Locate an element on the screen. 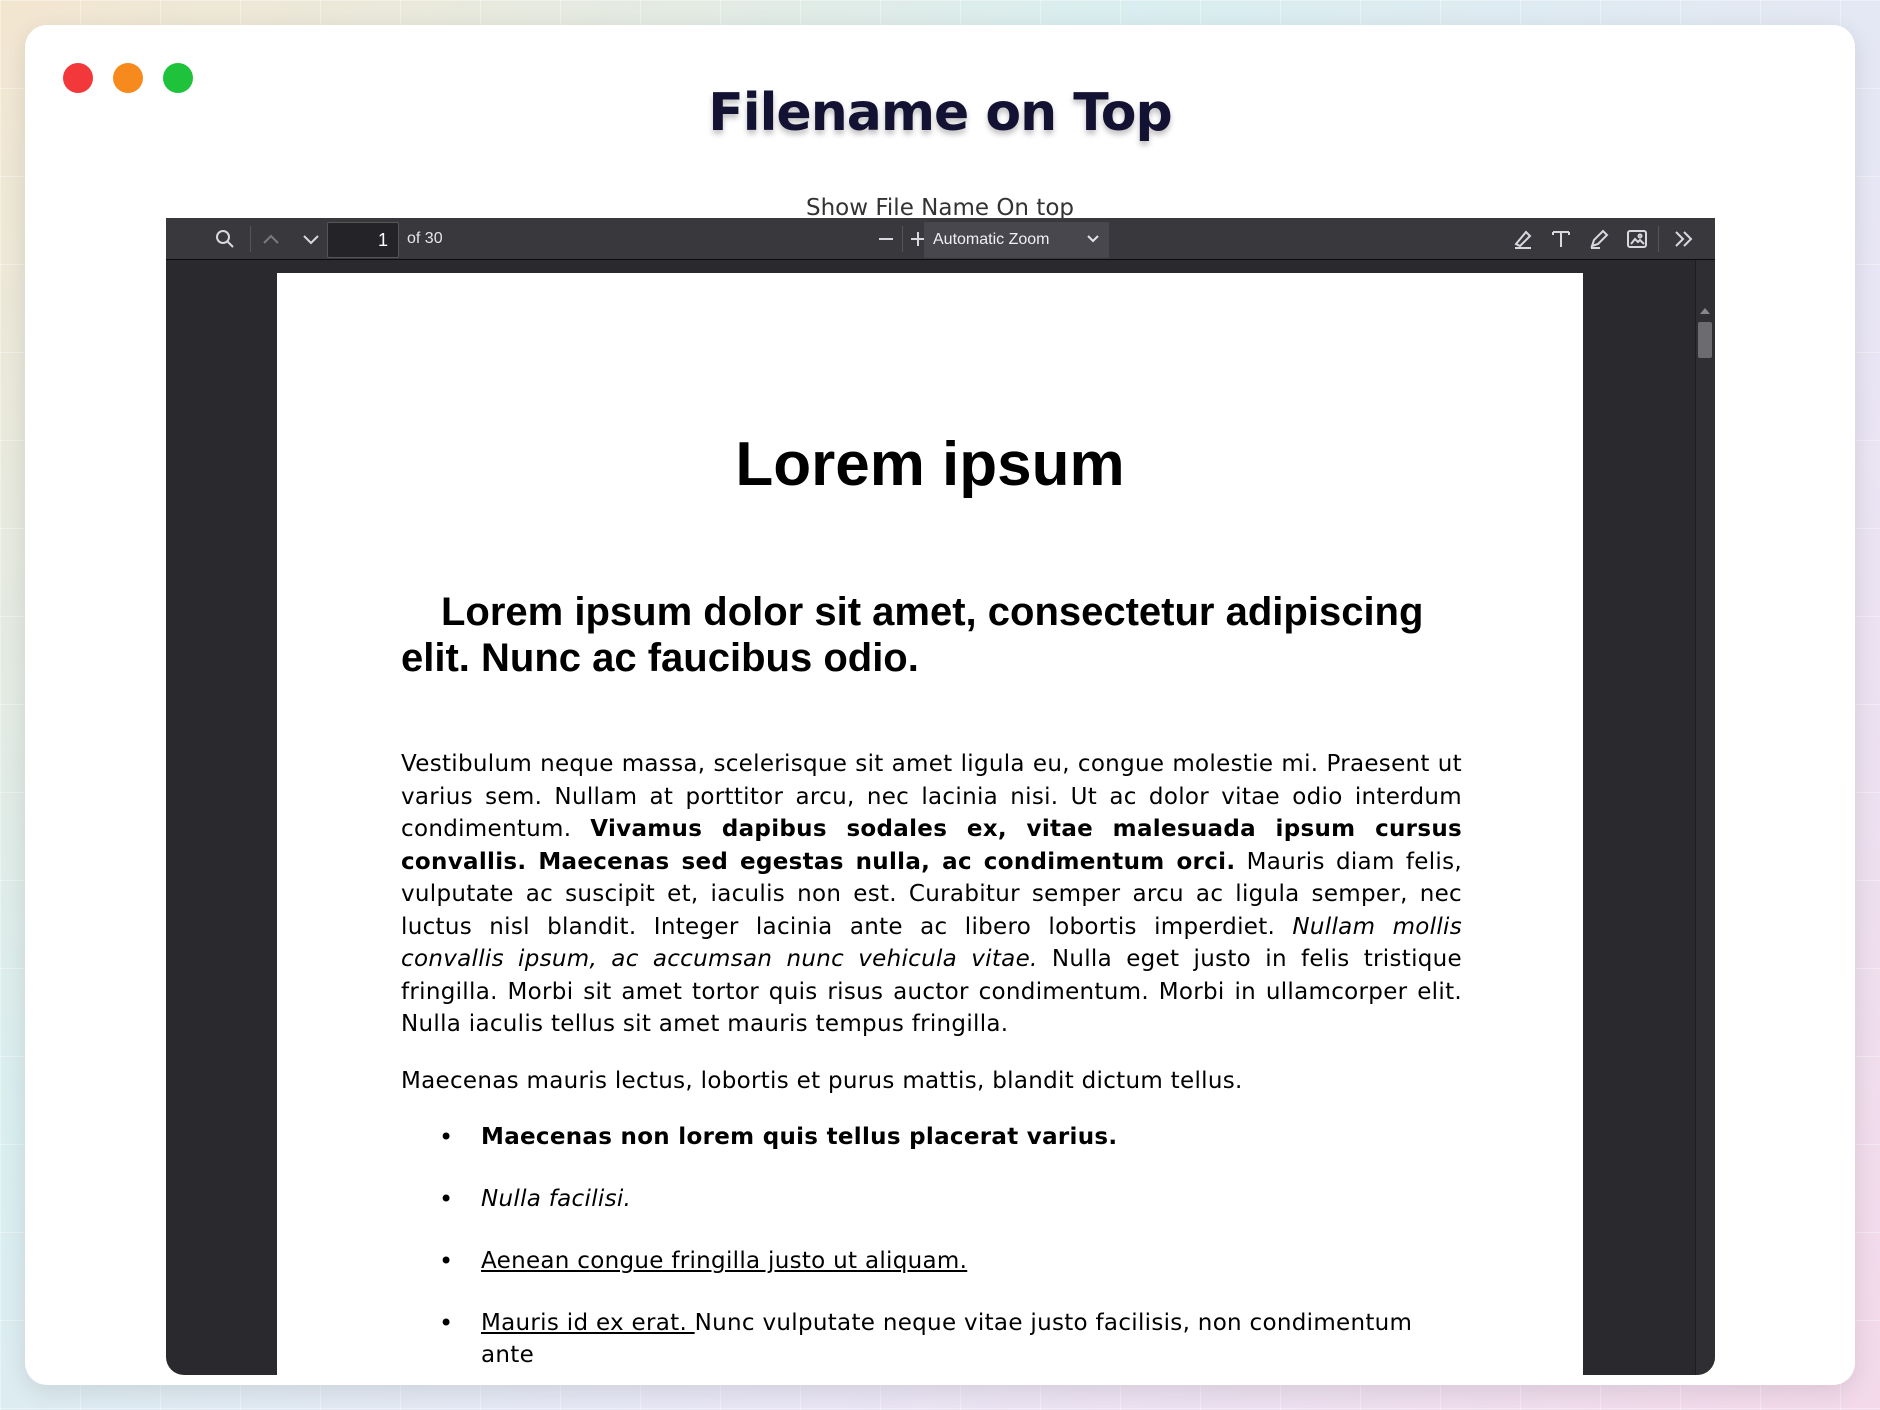 The image size is (1880, 1410). list-item-link: Mauris id ex erat. is located at coordinates (588, 1323).